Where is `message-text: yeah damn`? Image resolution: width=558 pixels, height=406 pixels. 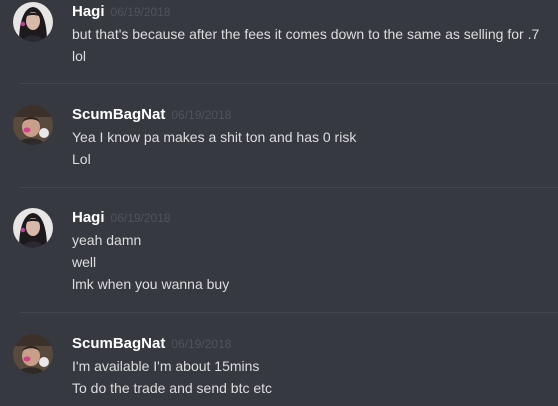 message-text: yeah damn is located at coordinates (107, 240).